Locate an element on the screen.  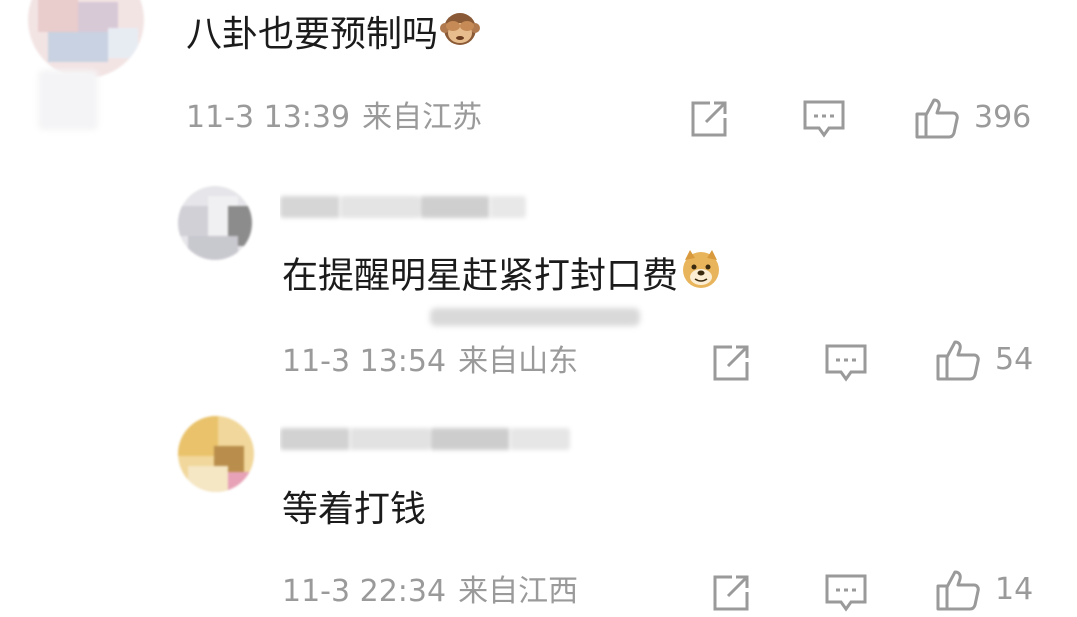
like-count: 396 is located at coordinates (1003, 117).